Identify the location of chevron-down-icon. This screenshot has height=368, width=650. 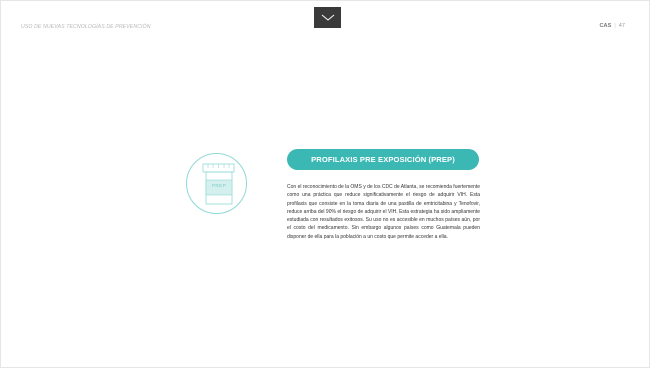
(327, 17).